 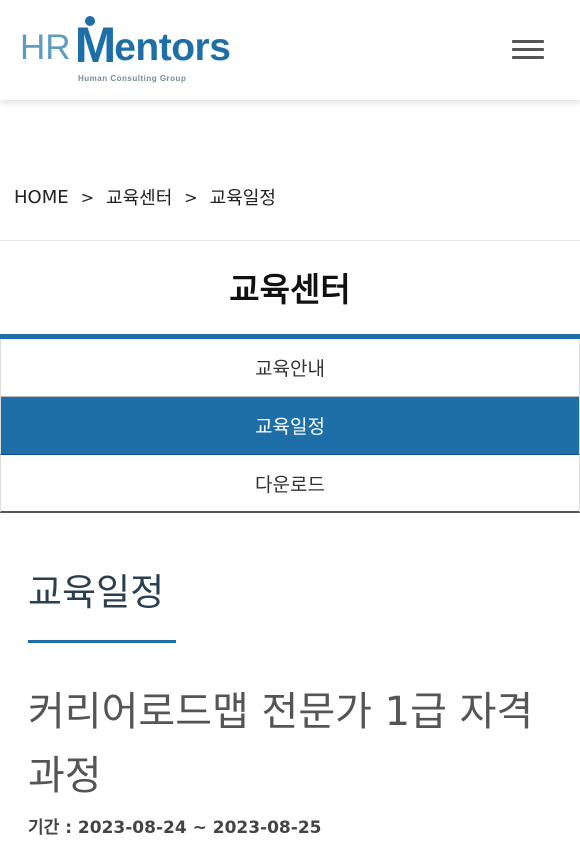 I want to click on logo-m-wrap: M, so click(x=95, y=44).